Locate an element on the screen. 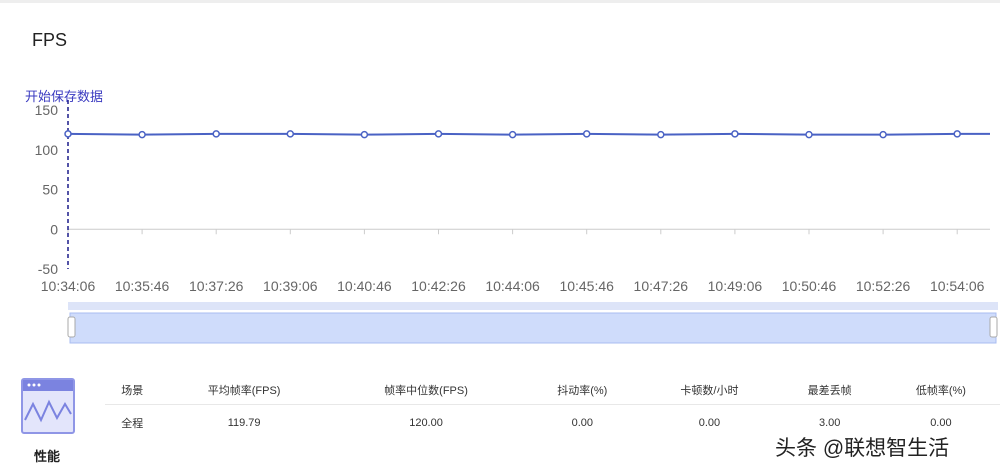  x-tick-label: 10:42:26 is located at coordinates (438, 286).